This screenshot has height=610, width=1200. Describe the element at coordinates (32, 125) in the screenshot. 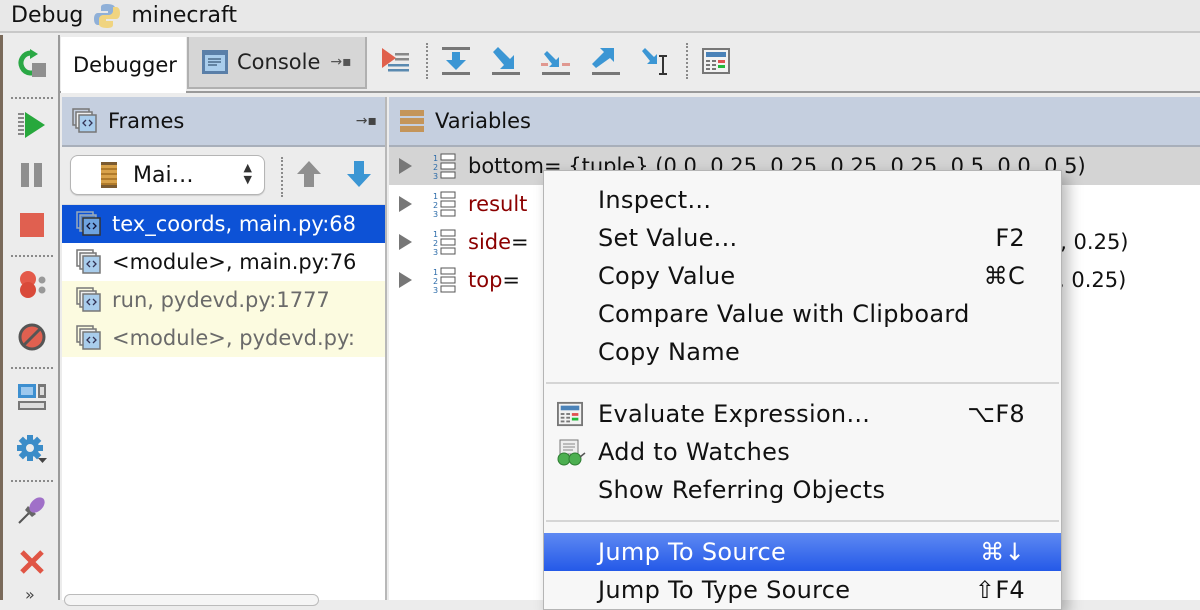

I see `resume-icon` at that location.